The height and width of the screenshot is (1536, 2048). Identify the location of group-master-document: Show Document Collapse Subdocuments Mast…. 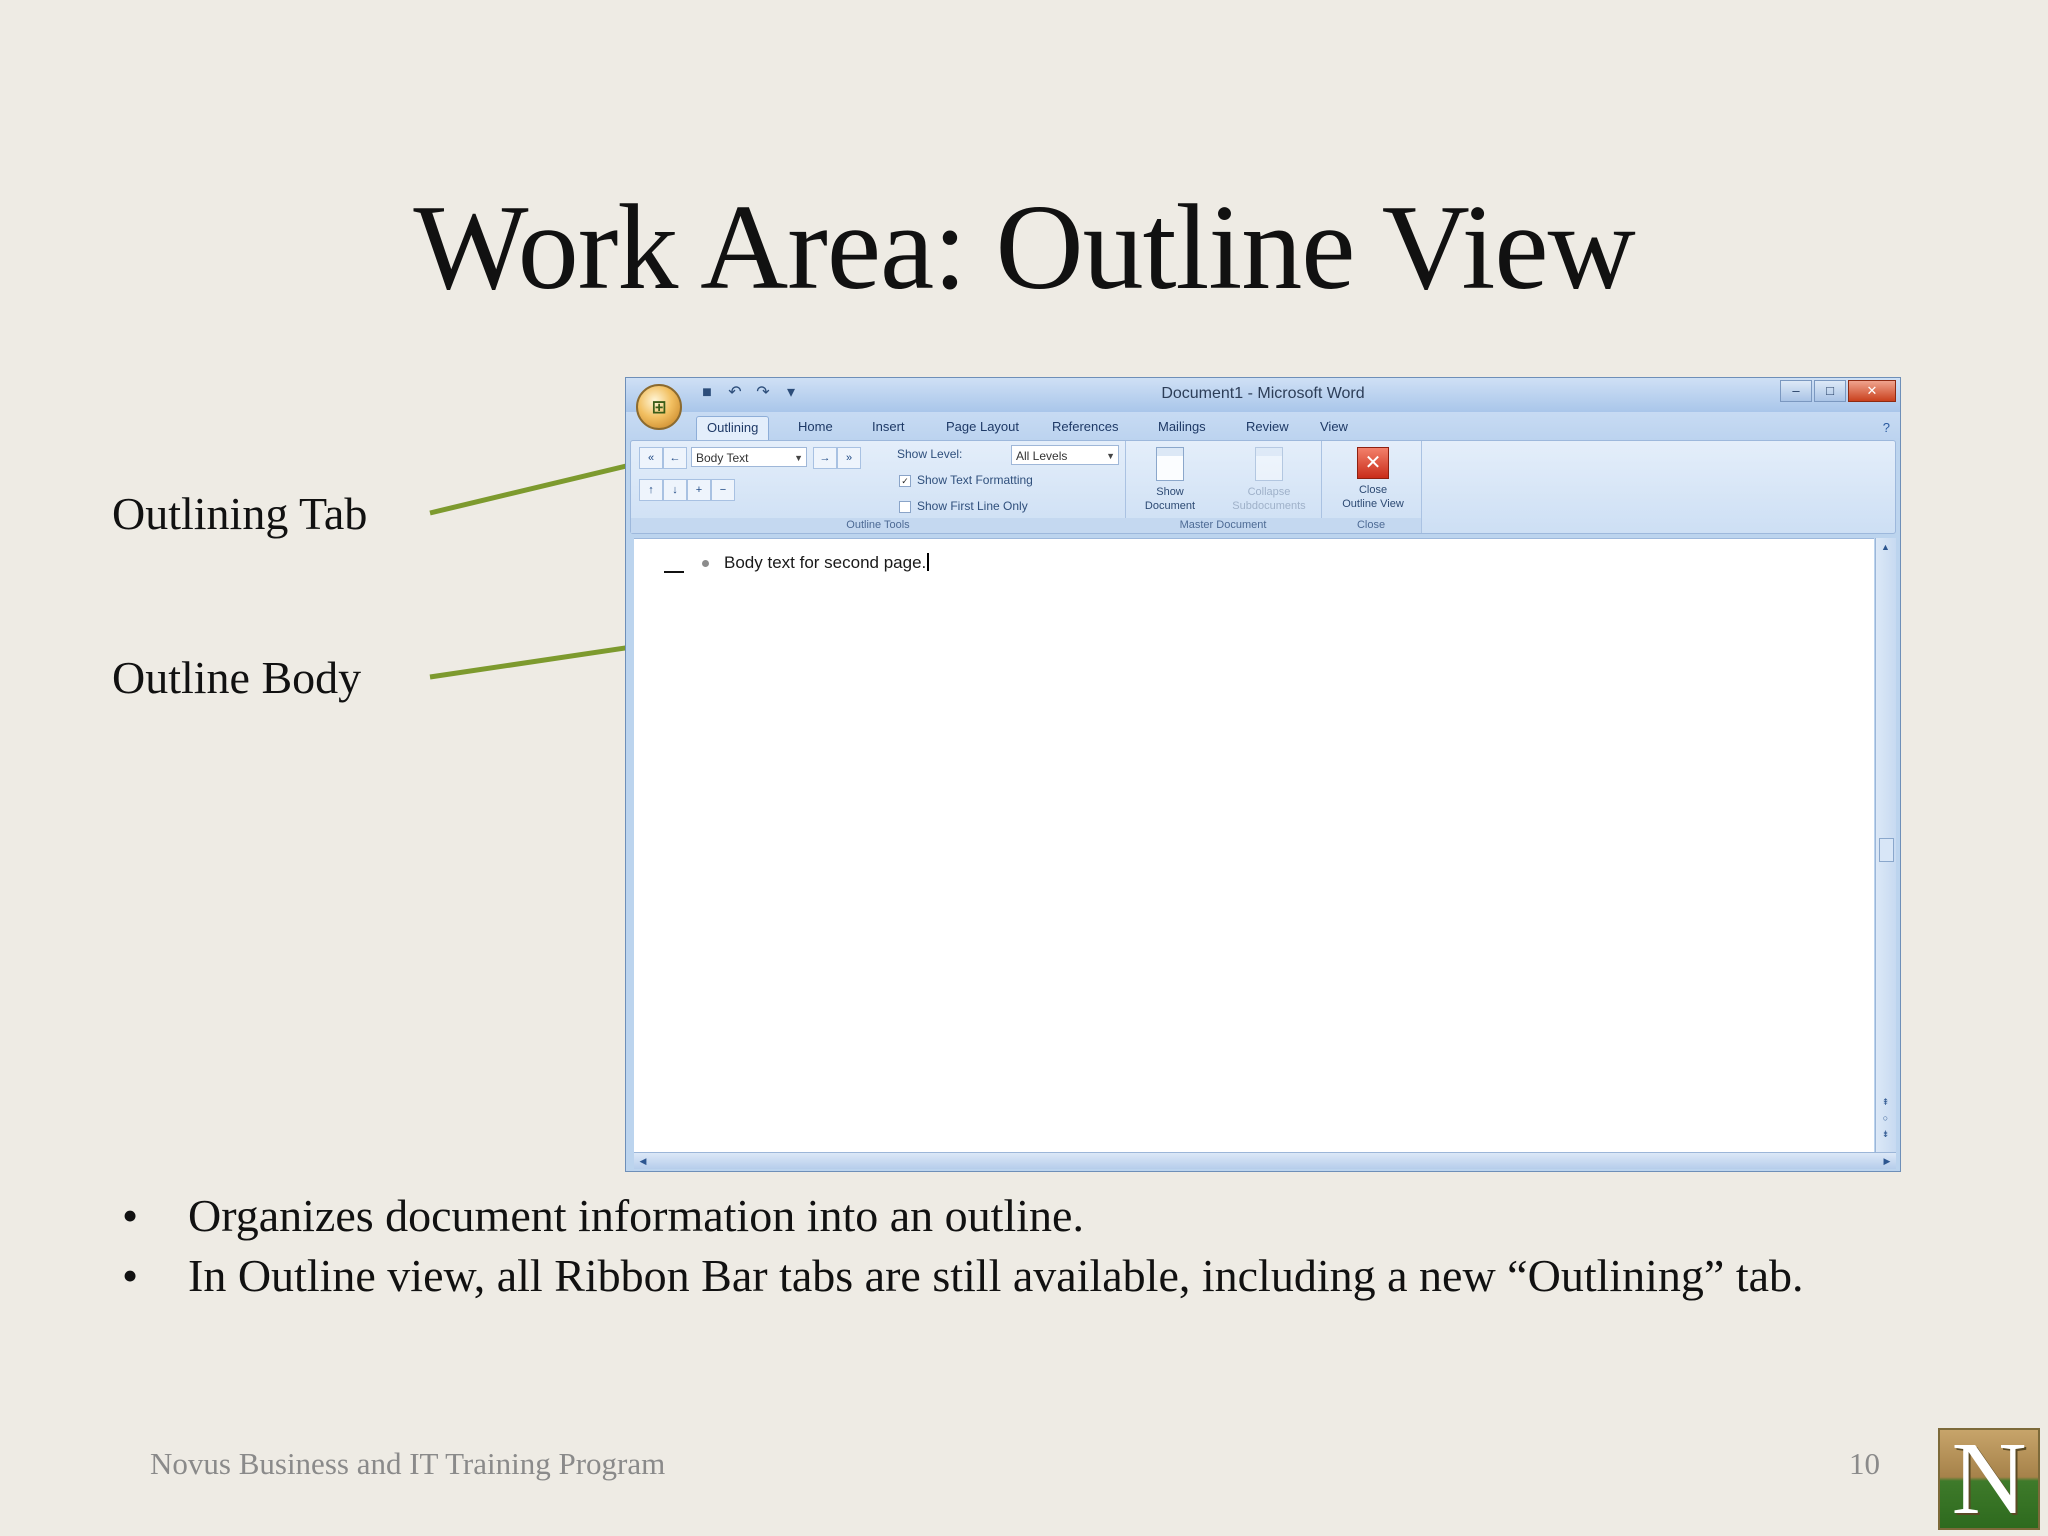
(1223, 487).